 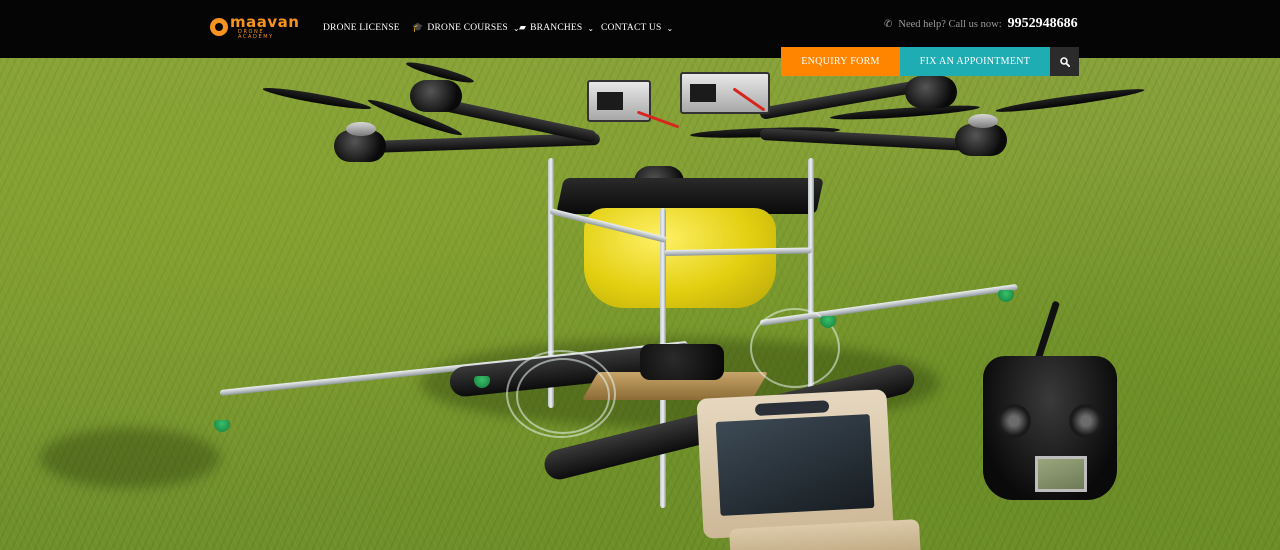 I want to click on graduation-cap-icon: 🎓, so click(x=418, y=28).